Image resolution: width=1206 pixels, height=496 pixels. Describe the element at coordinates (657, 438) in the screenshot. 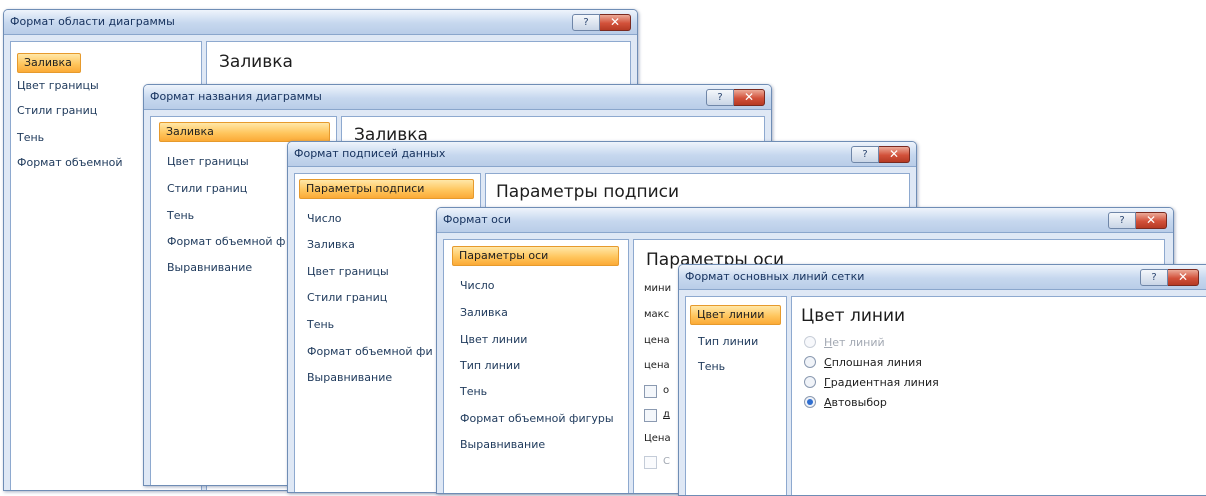

I see `display-units-label: Цена` at that location.